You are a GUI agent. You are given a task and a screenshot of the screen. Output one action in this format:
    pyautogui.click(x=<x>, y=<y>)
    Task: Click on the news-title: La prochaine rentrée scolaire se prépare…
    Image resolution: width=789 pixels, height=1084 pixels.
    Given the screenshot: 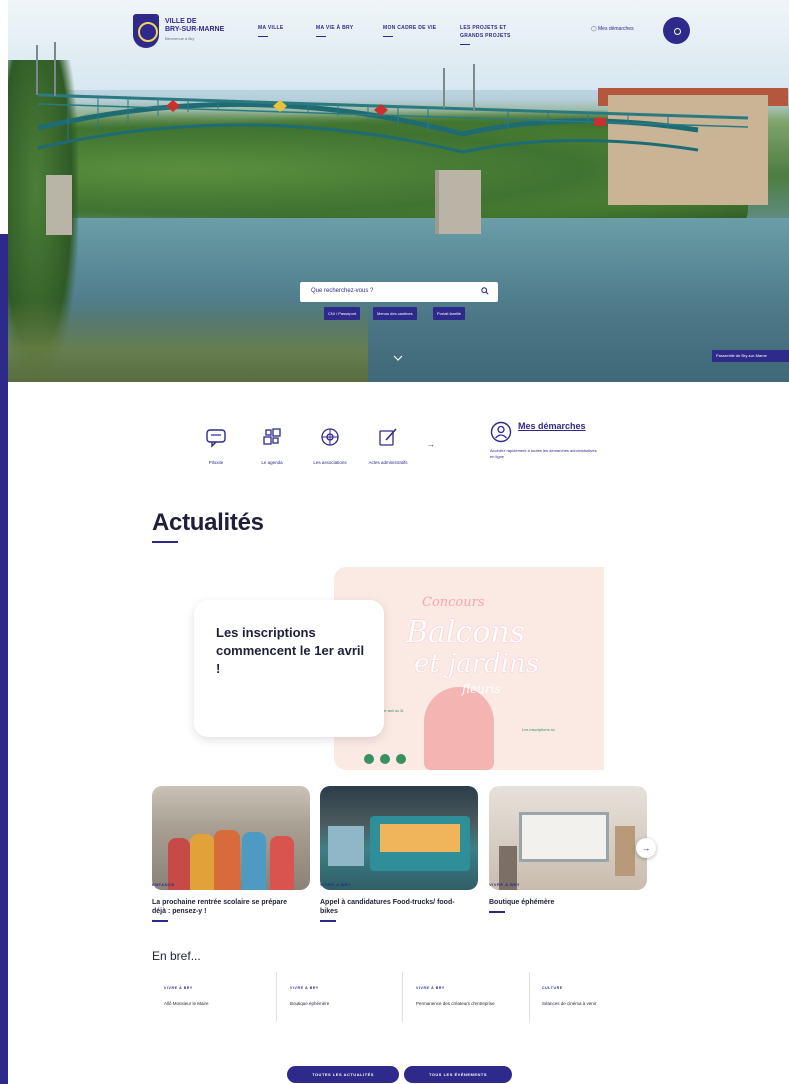 What is the action you would take?
    pyautogui.click(x=227, y=907)
    